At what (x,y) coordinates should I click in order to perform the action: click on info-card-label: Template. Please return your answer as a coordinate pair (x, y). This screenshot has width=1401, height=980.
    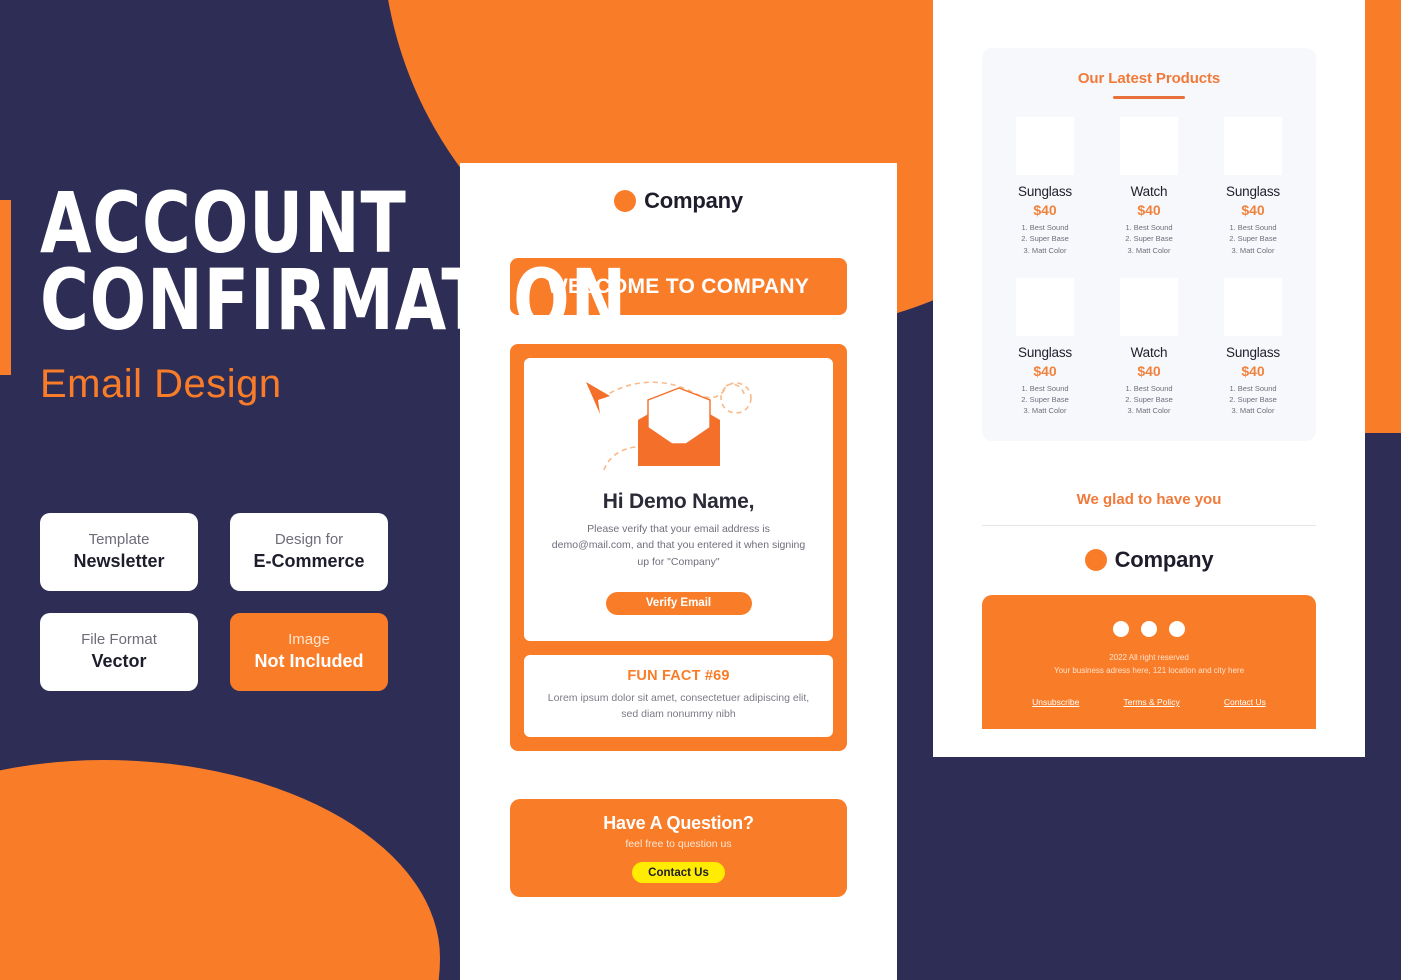
    Looking at the image, I should click on (119, 540).